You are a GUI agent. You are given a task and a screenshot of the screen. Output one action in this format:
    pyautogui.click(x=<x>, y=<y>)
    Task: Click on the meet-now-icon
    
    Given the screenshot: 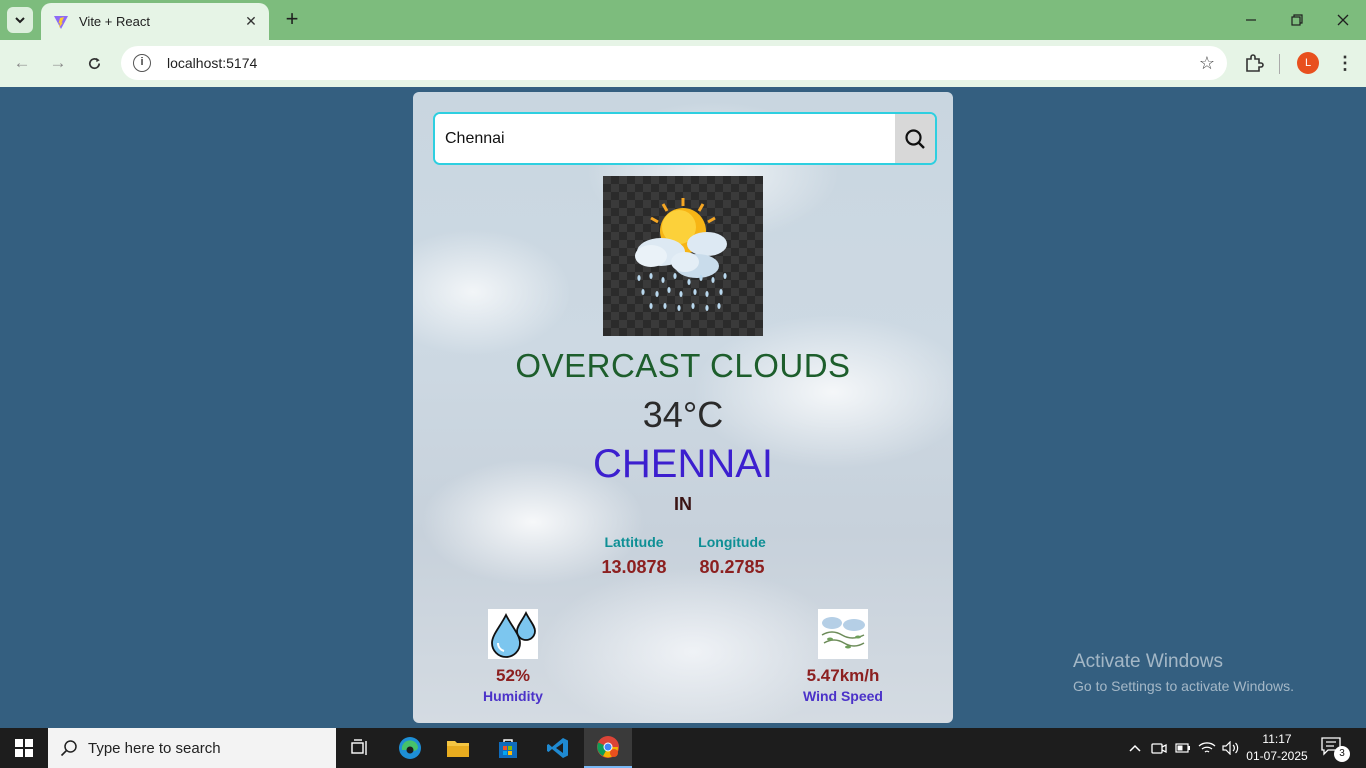 What is the action you would take?
    pyautogui.click(x=1159, y=748)
    